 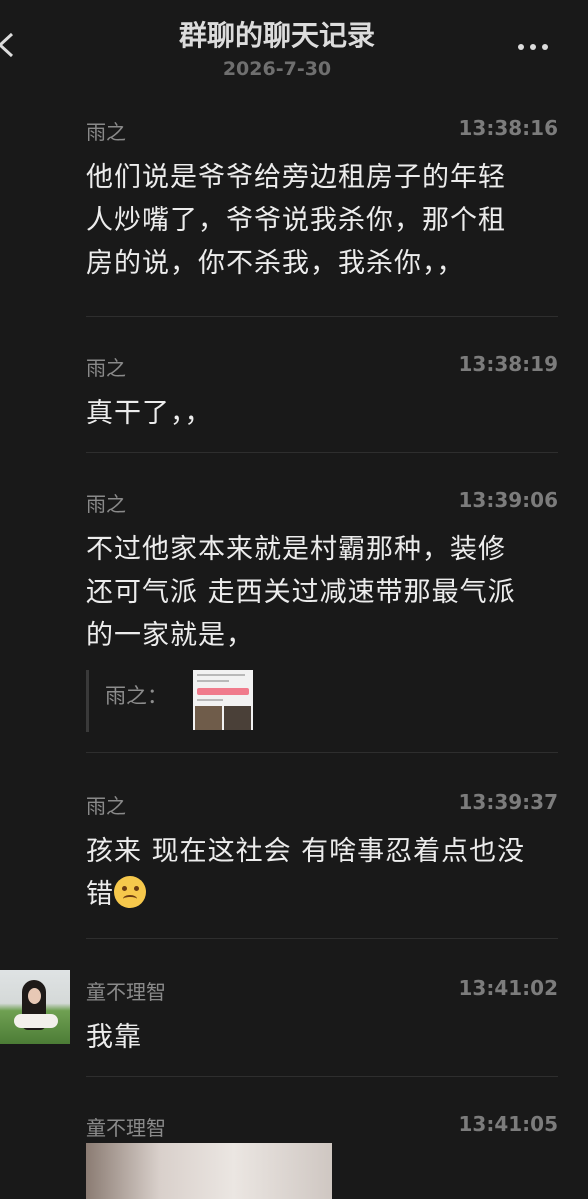 What do you see at coordinates (136, 696) in the screenshot?
I see `quote-sender: 雨之：` at bounding box center [136, 696].